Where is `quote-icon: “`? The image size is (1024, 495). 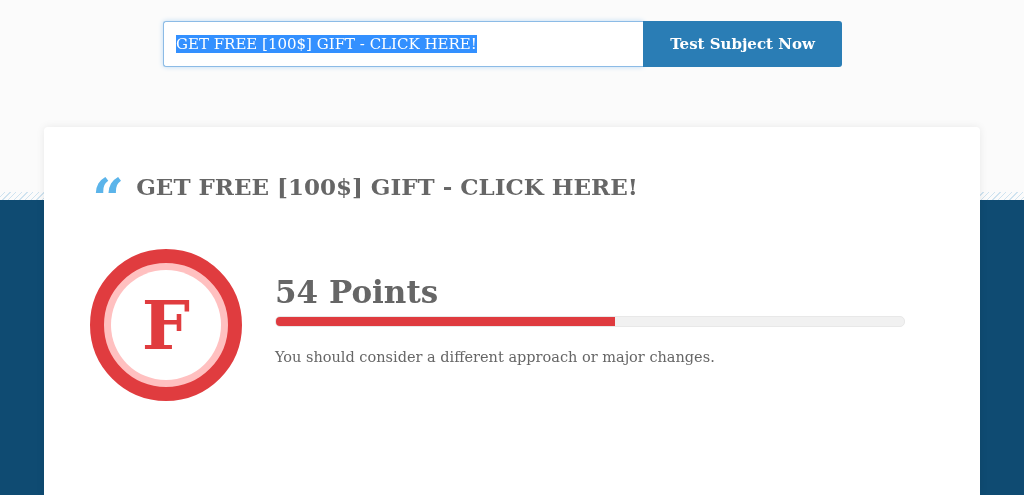 quote-icon: “ is located at coordinates (108, 186).